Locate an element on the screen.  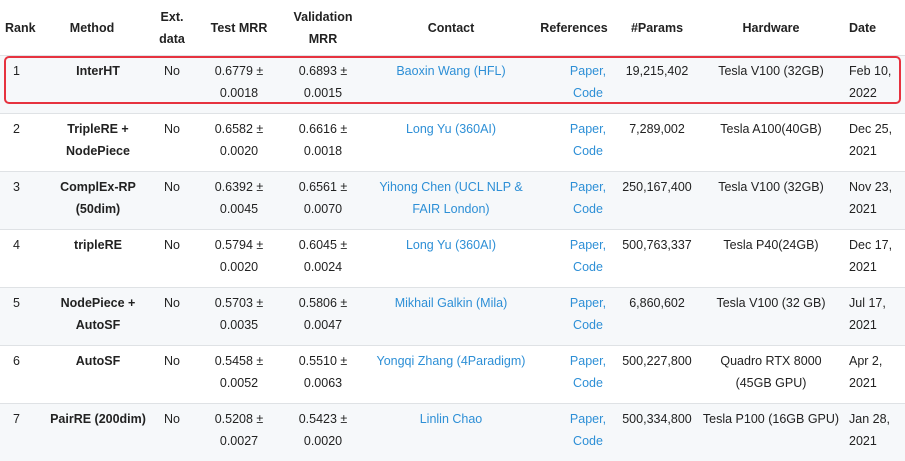
method-cell: ComplEx-RP (50dim) is located at coordinates (98, 198).